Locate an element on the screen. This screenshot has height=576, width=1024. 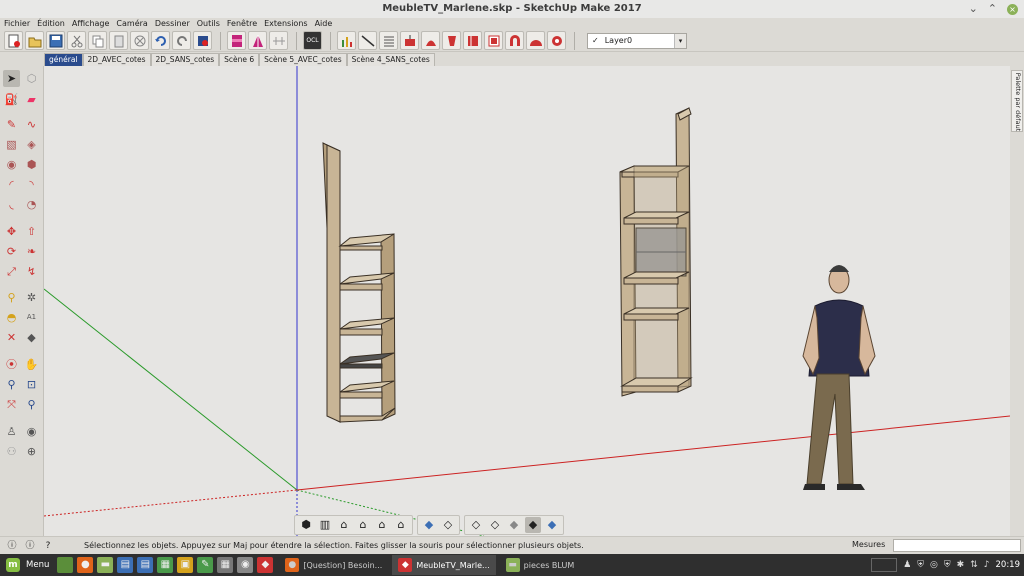
ocl-icon: OCL is located at coordinates (312, 40).